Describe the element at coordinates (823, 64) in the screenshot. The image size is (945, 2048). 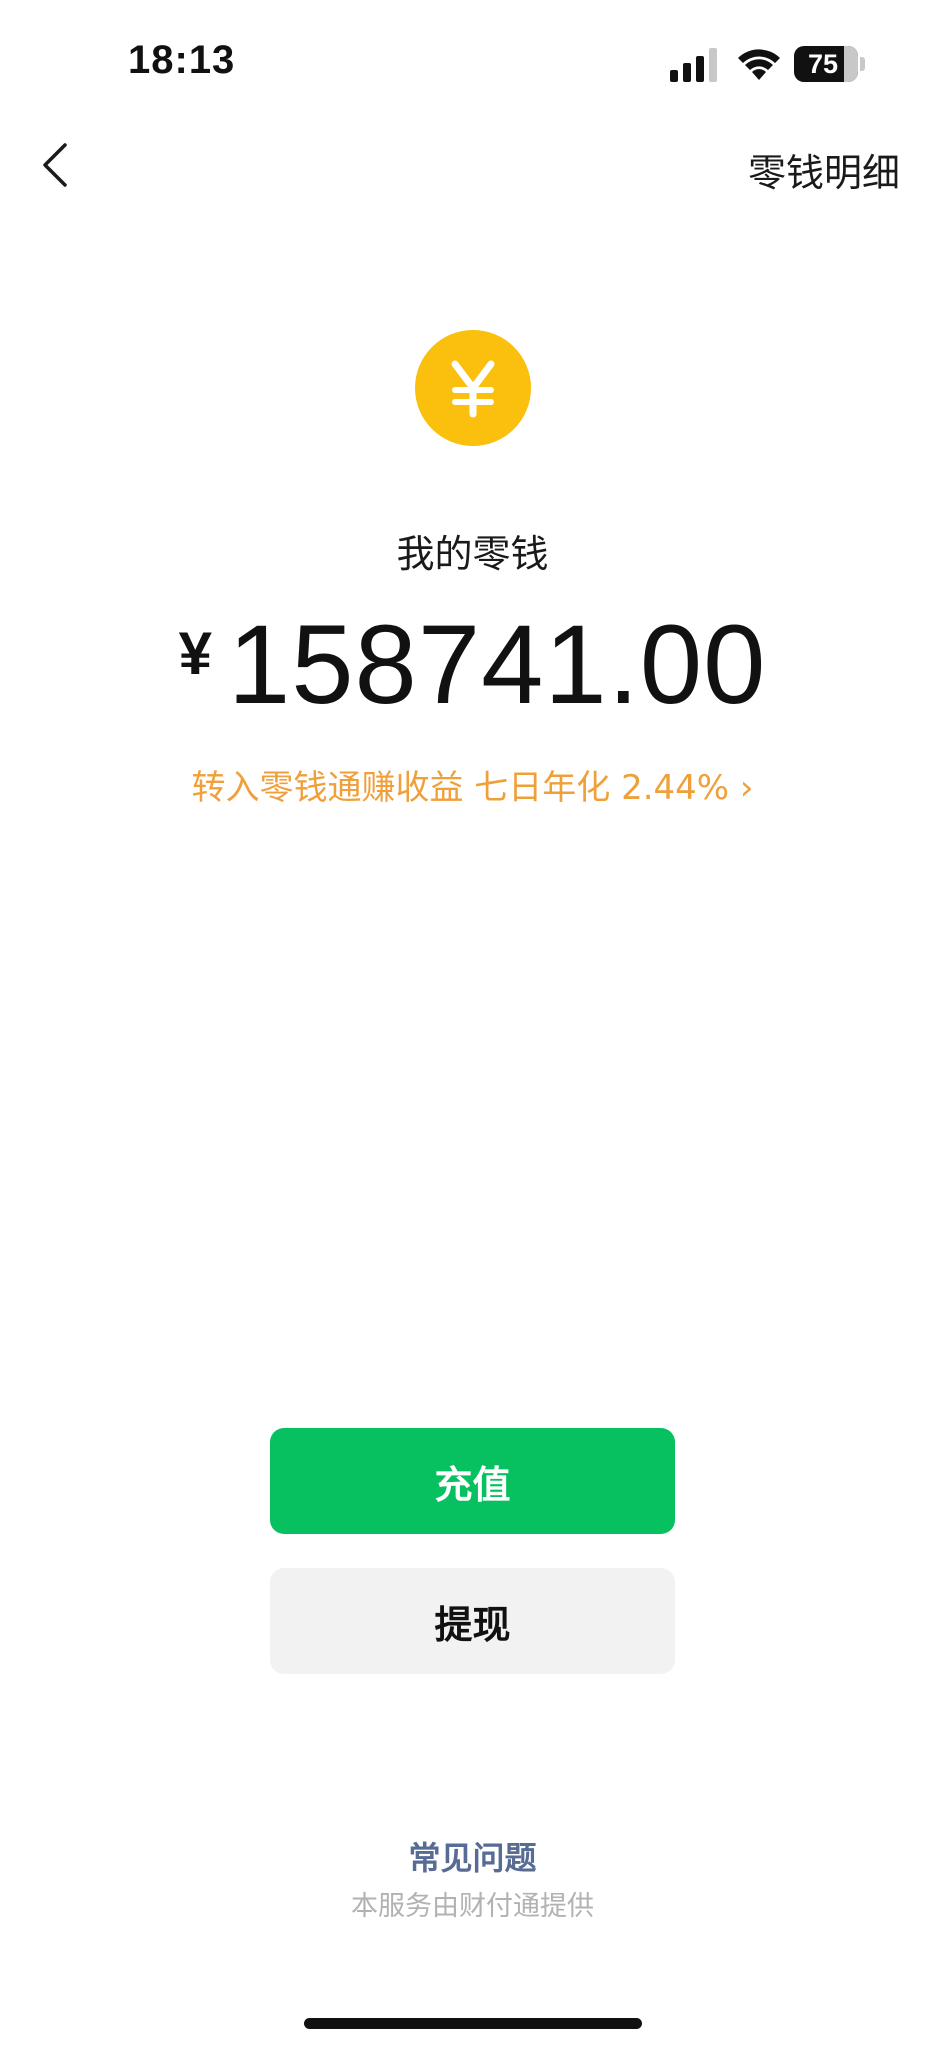
I see `battery-level: 75` at that location.